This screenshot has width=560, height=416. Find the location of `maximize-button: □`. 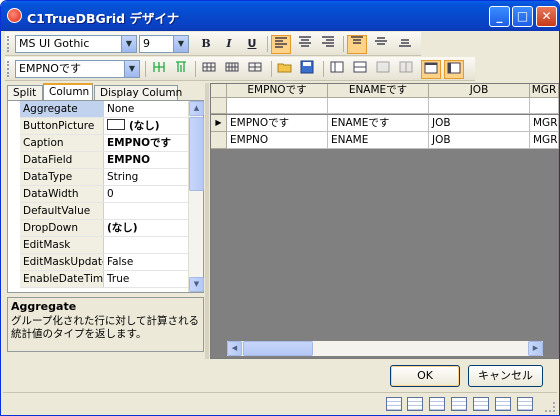

maximize-button: □ is located at coordinates (522, 16).